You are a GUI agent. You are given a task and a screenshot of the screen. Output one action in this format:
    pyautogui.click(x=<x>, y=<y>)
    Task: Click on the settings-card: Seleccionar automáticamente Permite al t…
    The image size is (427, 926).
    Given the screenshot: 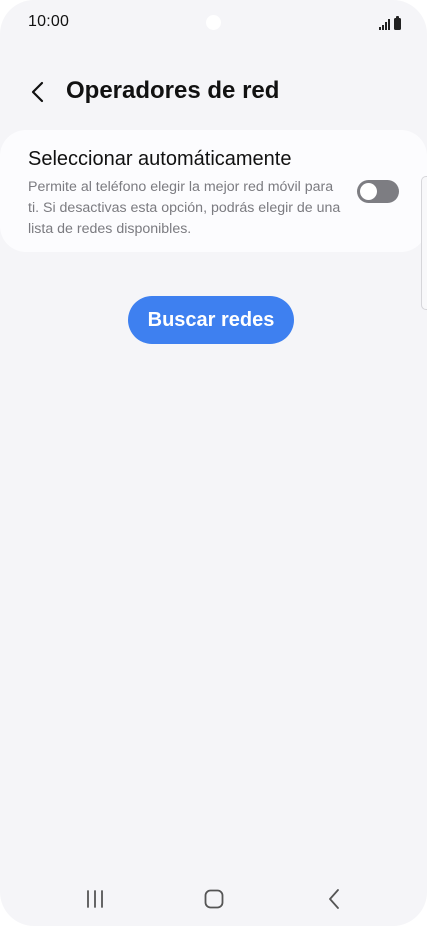 What is the action you would take?
    pyautogui.click(x=213, y=191)
    